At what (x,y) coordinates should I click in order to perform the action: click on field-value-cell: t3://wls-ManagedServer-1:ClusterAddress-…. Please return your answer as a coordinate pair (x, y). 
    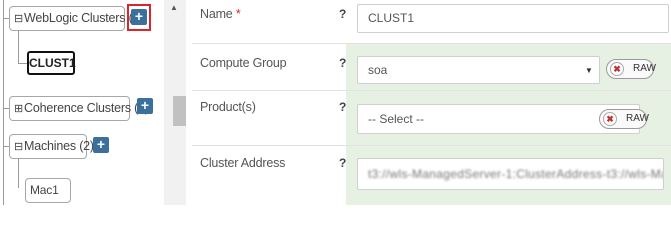
    Looking at the image, I should click on (508, 175).